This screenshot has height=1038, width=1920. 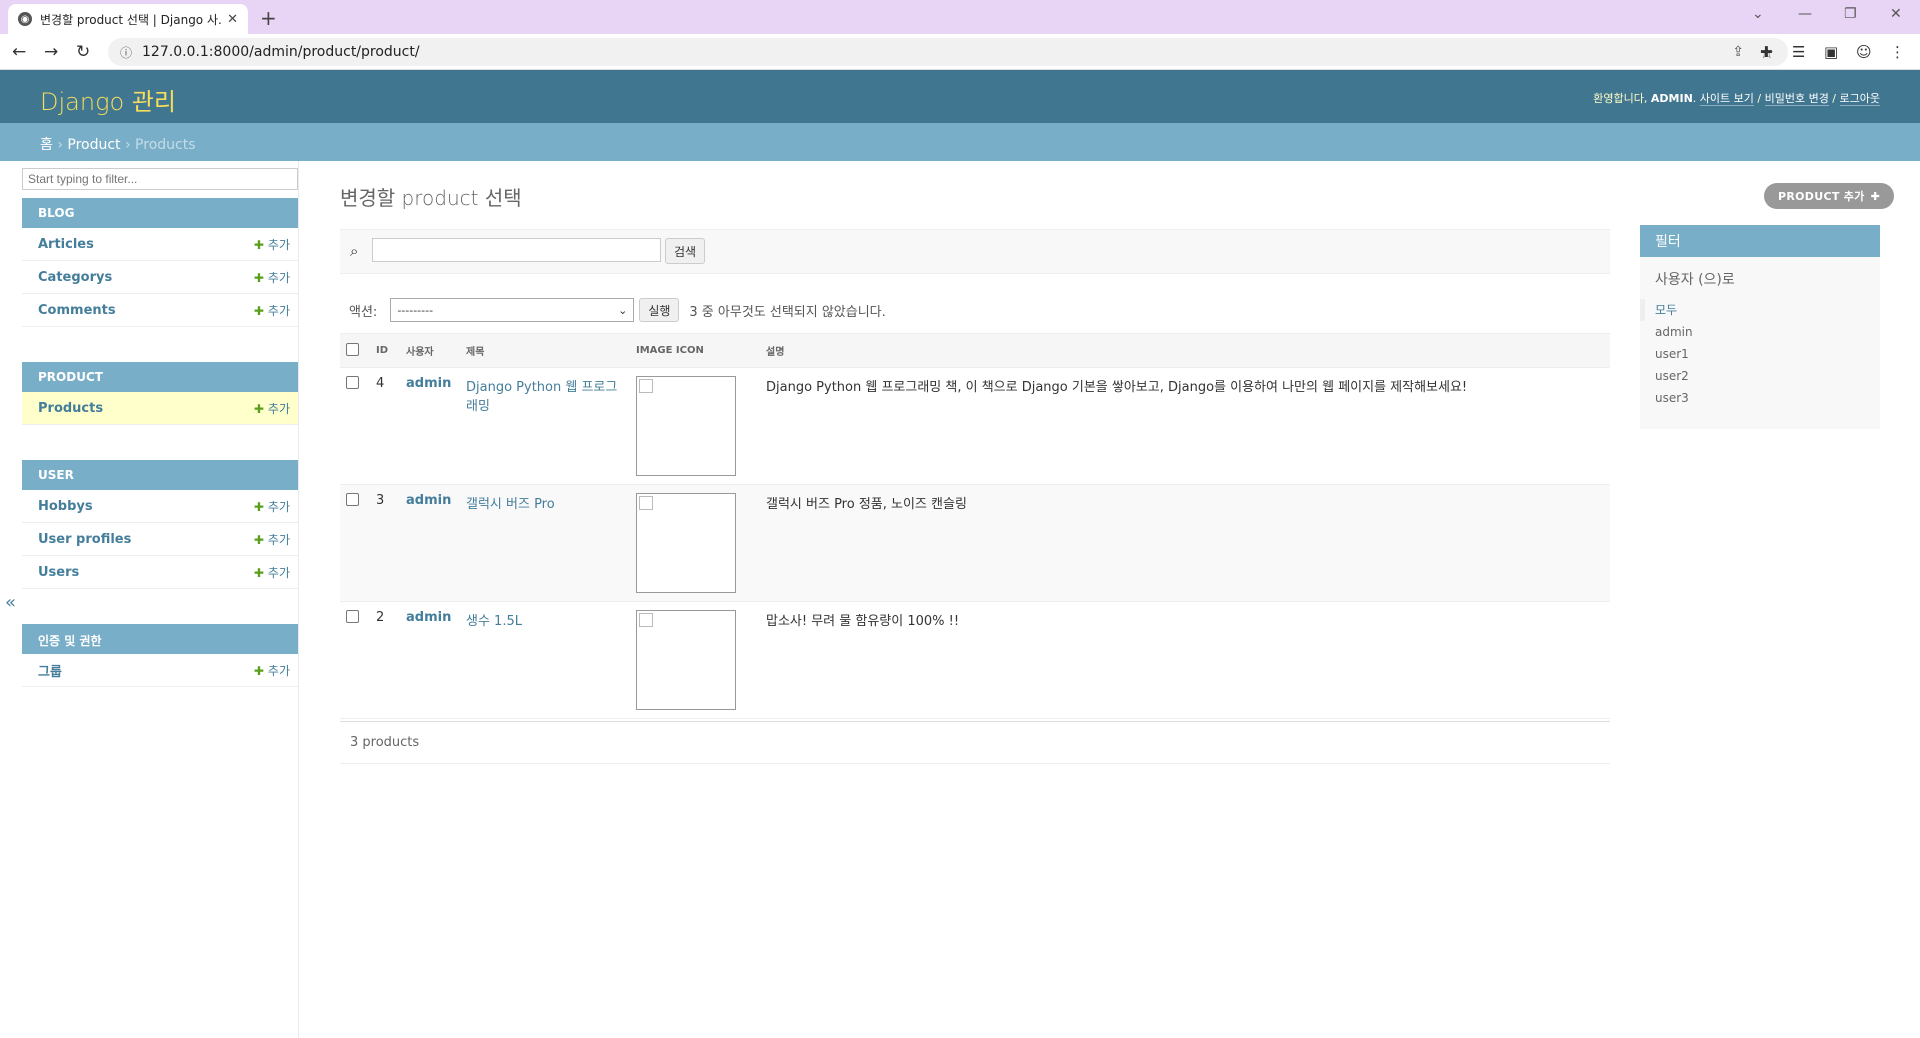 I want to click on new-tab-icon: +, so click(x=268, y=18).